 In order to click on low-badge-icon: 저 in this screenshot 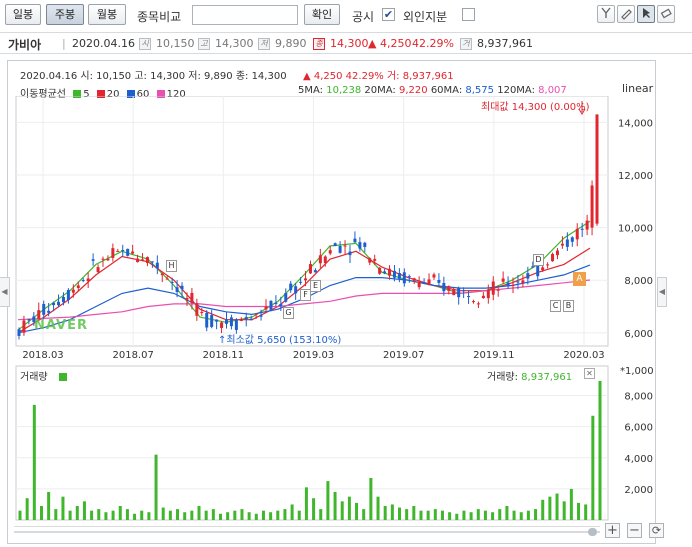, I will do `click(264, 44)`.